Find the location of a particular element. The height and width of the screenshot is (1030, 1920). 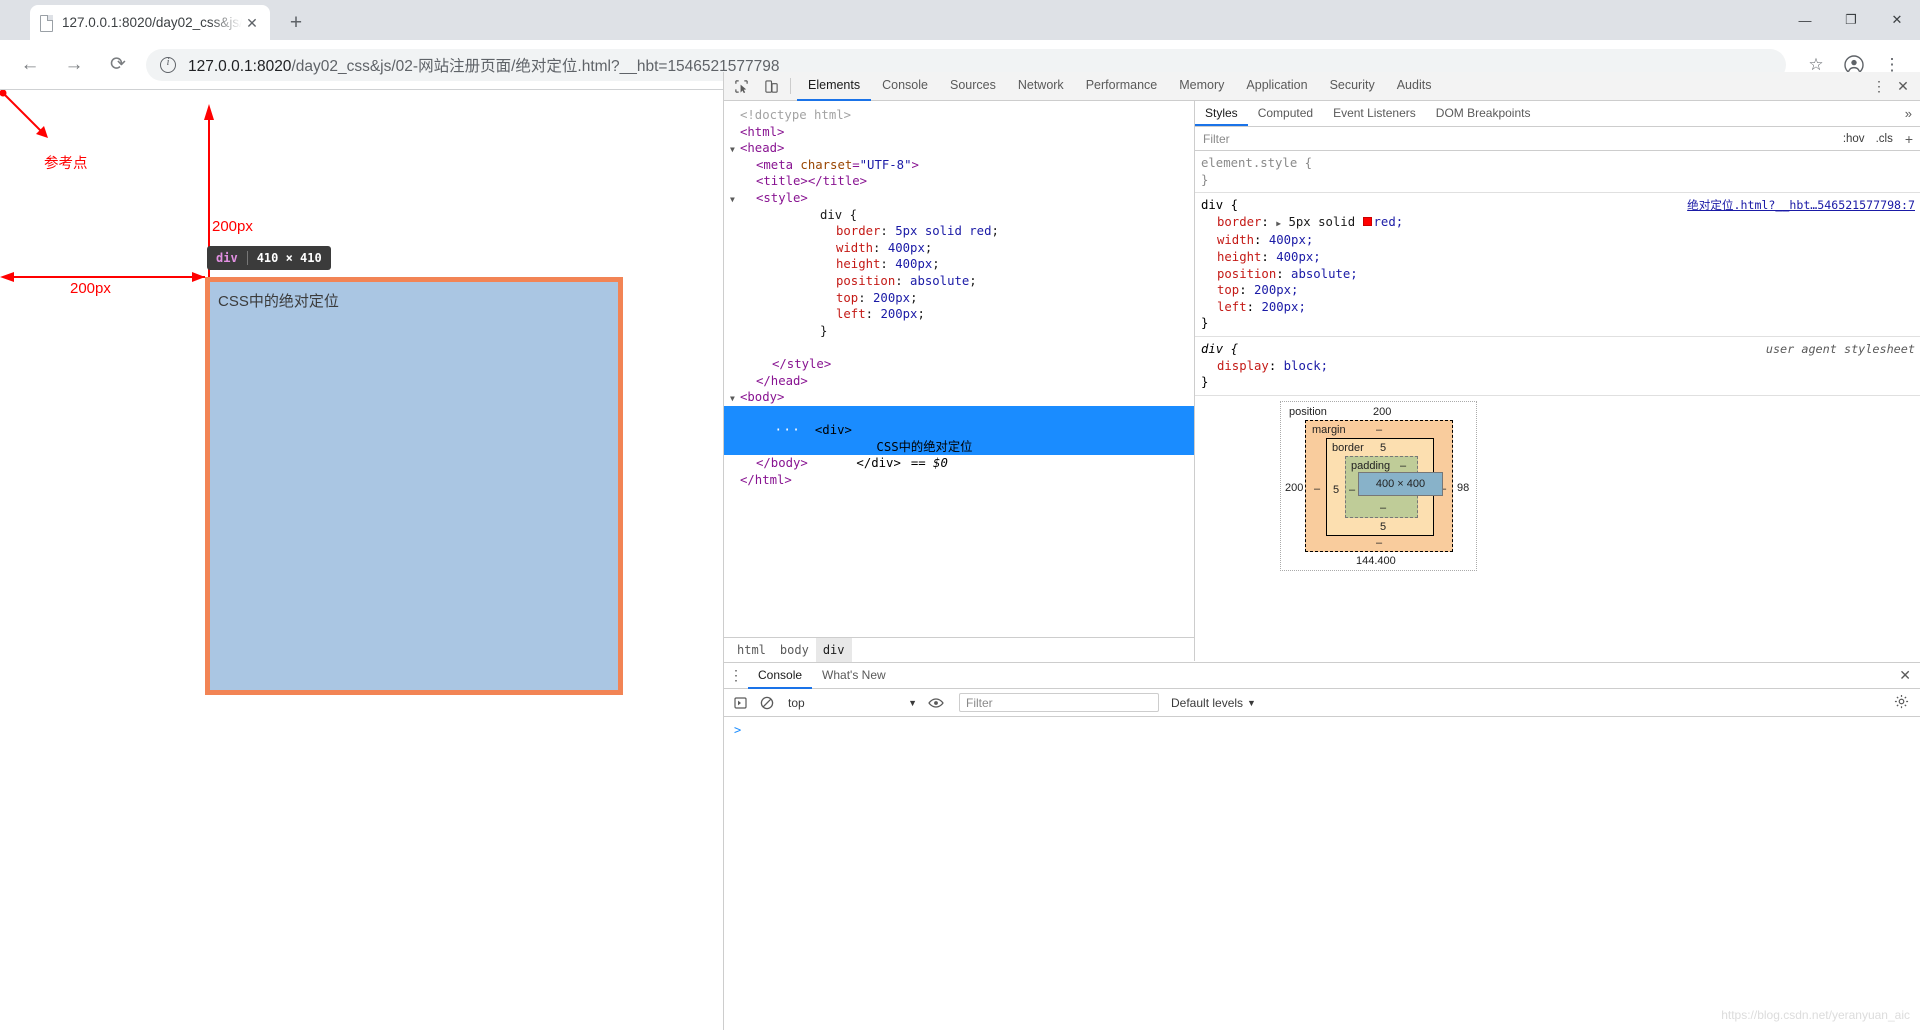

tab-network: Network is located at coordinates (1041, 86).